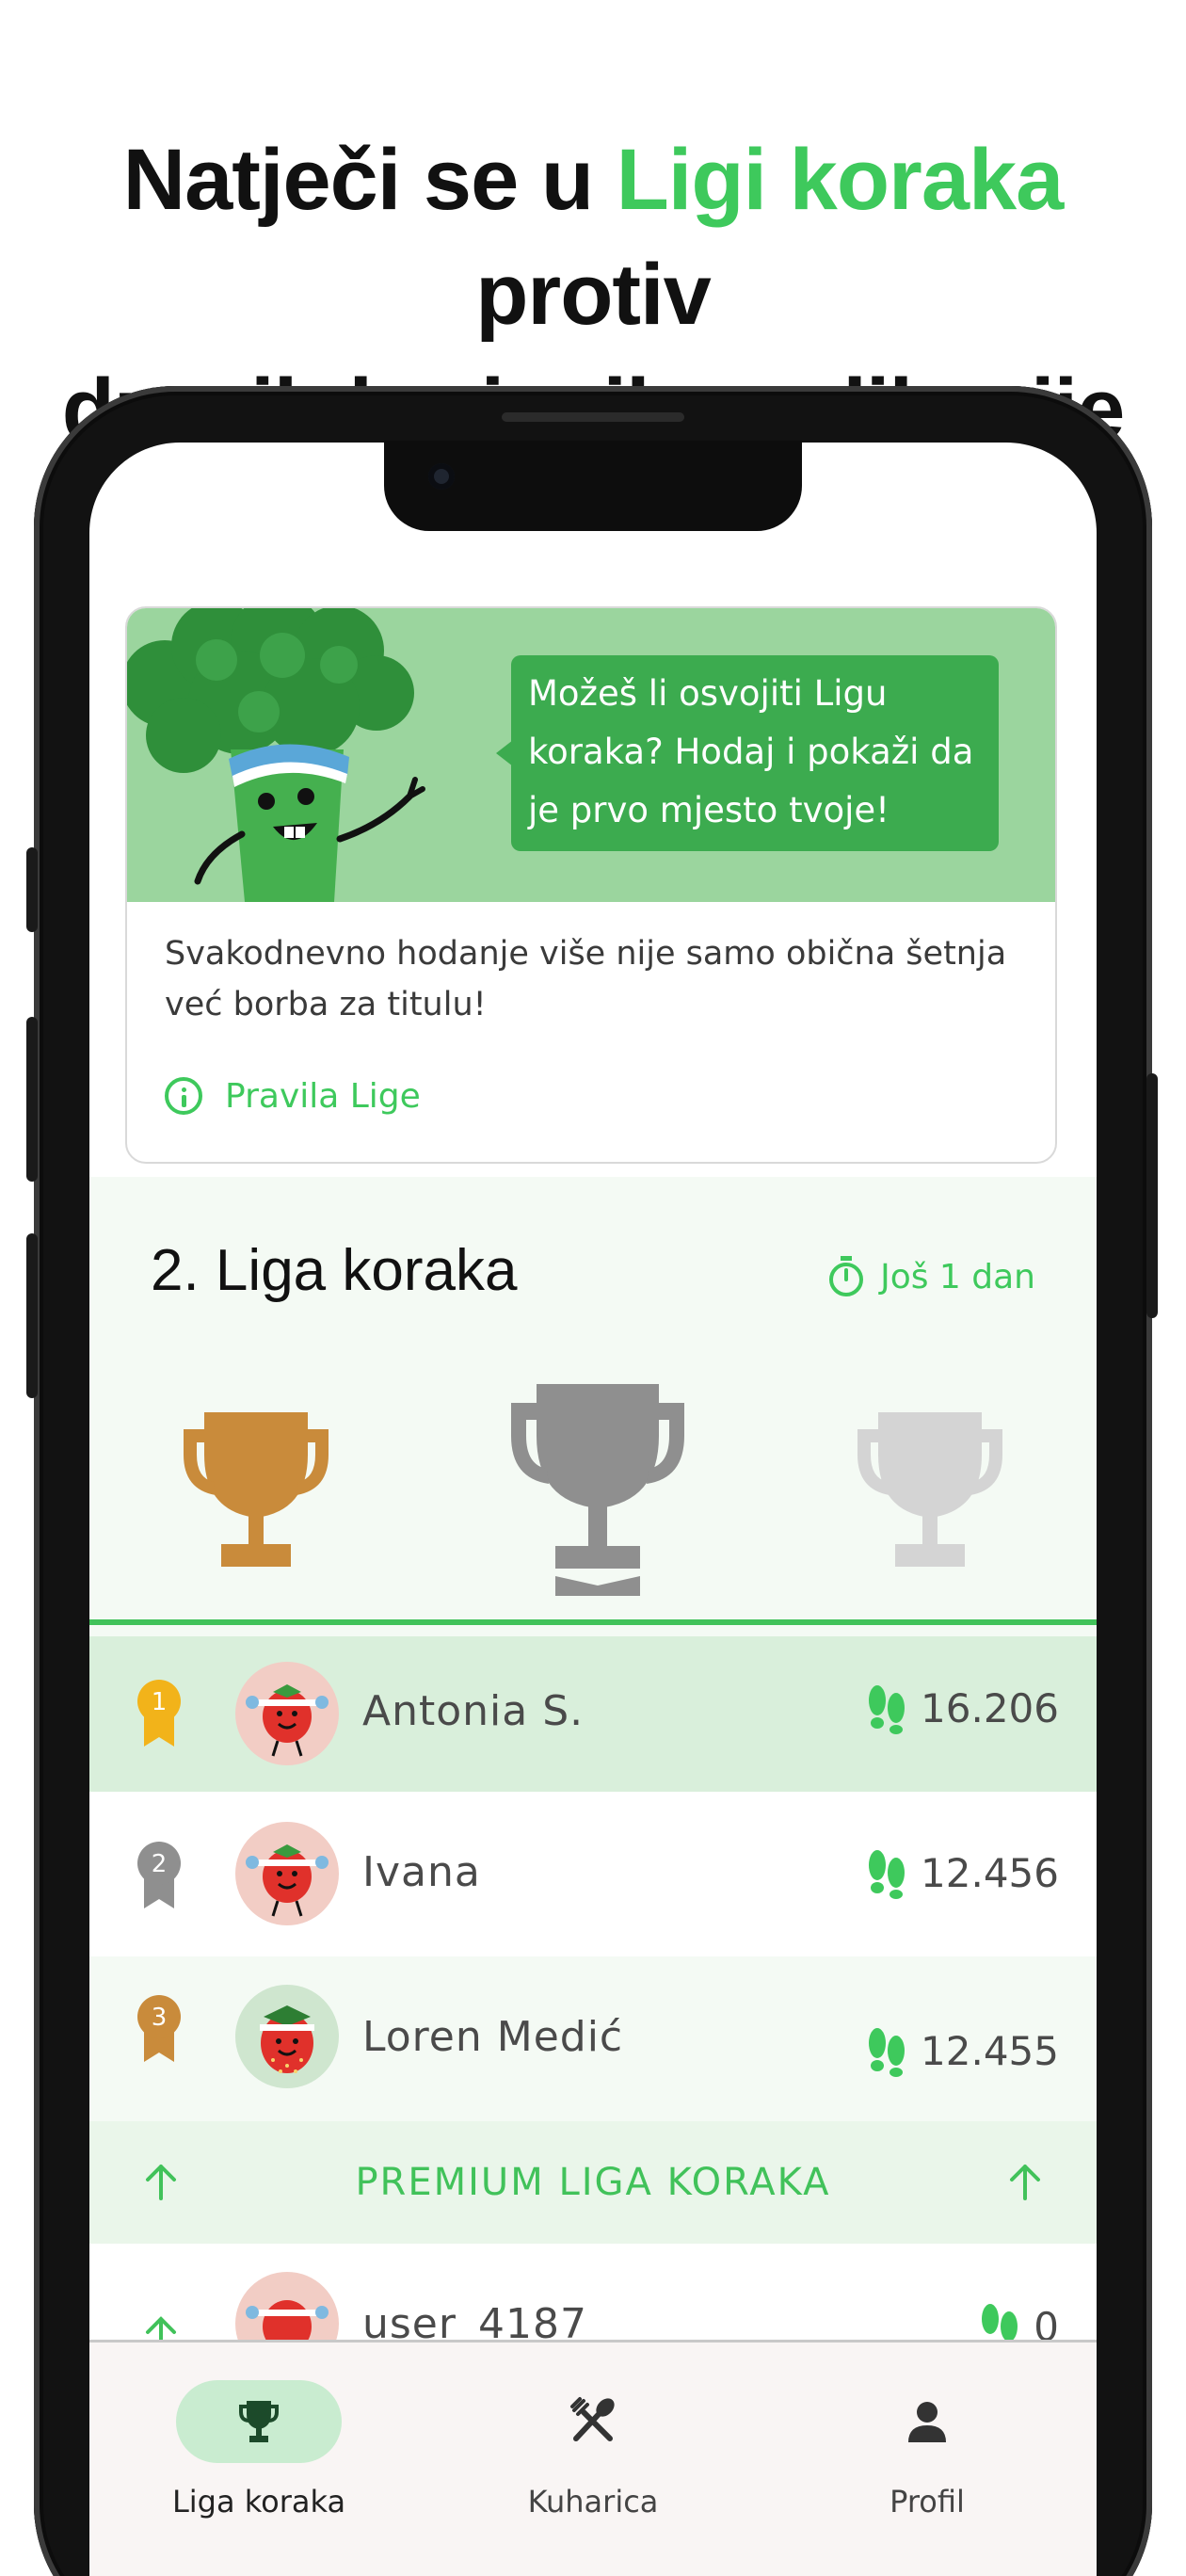 This screenshot has width=1186, height=2576. I want to click on phone-power-button, so click(1152, 1195).